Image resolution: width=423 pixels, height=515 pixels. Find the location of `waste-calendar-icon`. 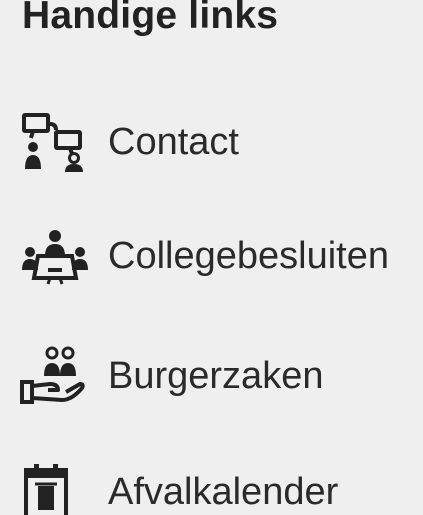

waste-calendar-icon is located at coordinates (55, 488).